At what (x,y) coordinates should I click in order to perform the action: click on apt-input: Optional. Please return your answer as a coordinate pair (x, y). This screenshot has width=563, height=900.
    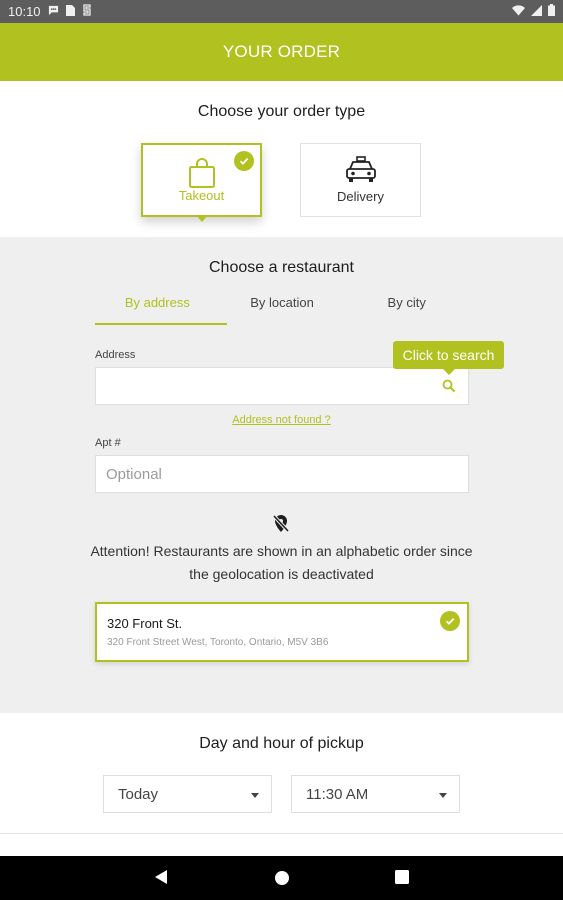
    Looking at the image, I should click on (282, 474).